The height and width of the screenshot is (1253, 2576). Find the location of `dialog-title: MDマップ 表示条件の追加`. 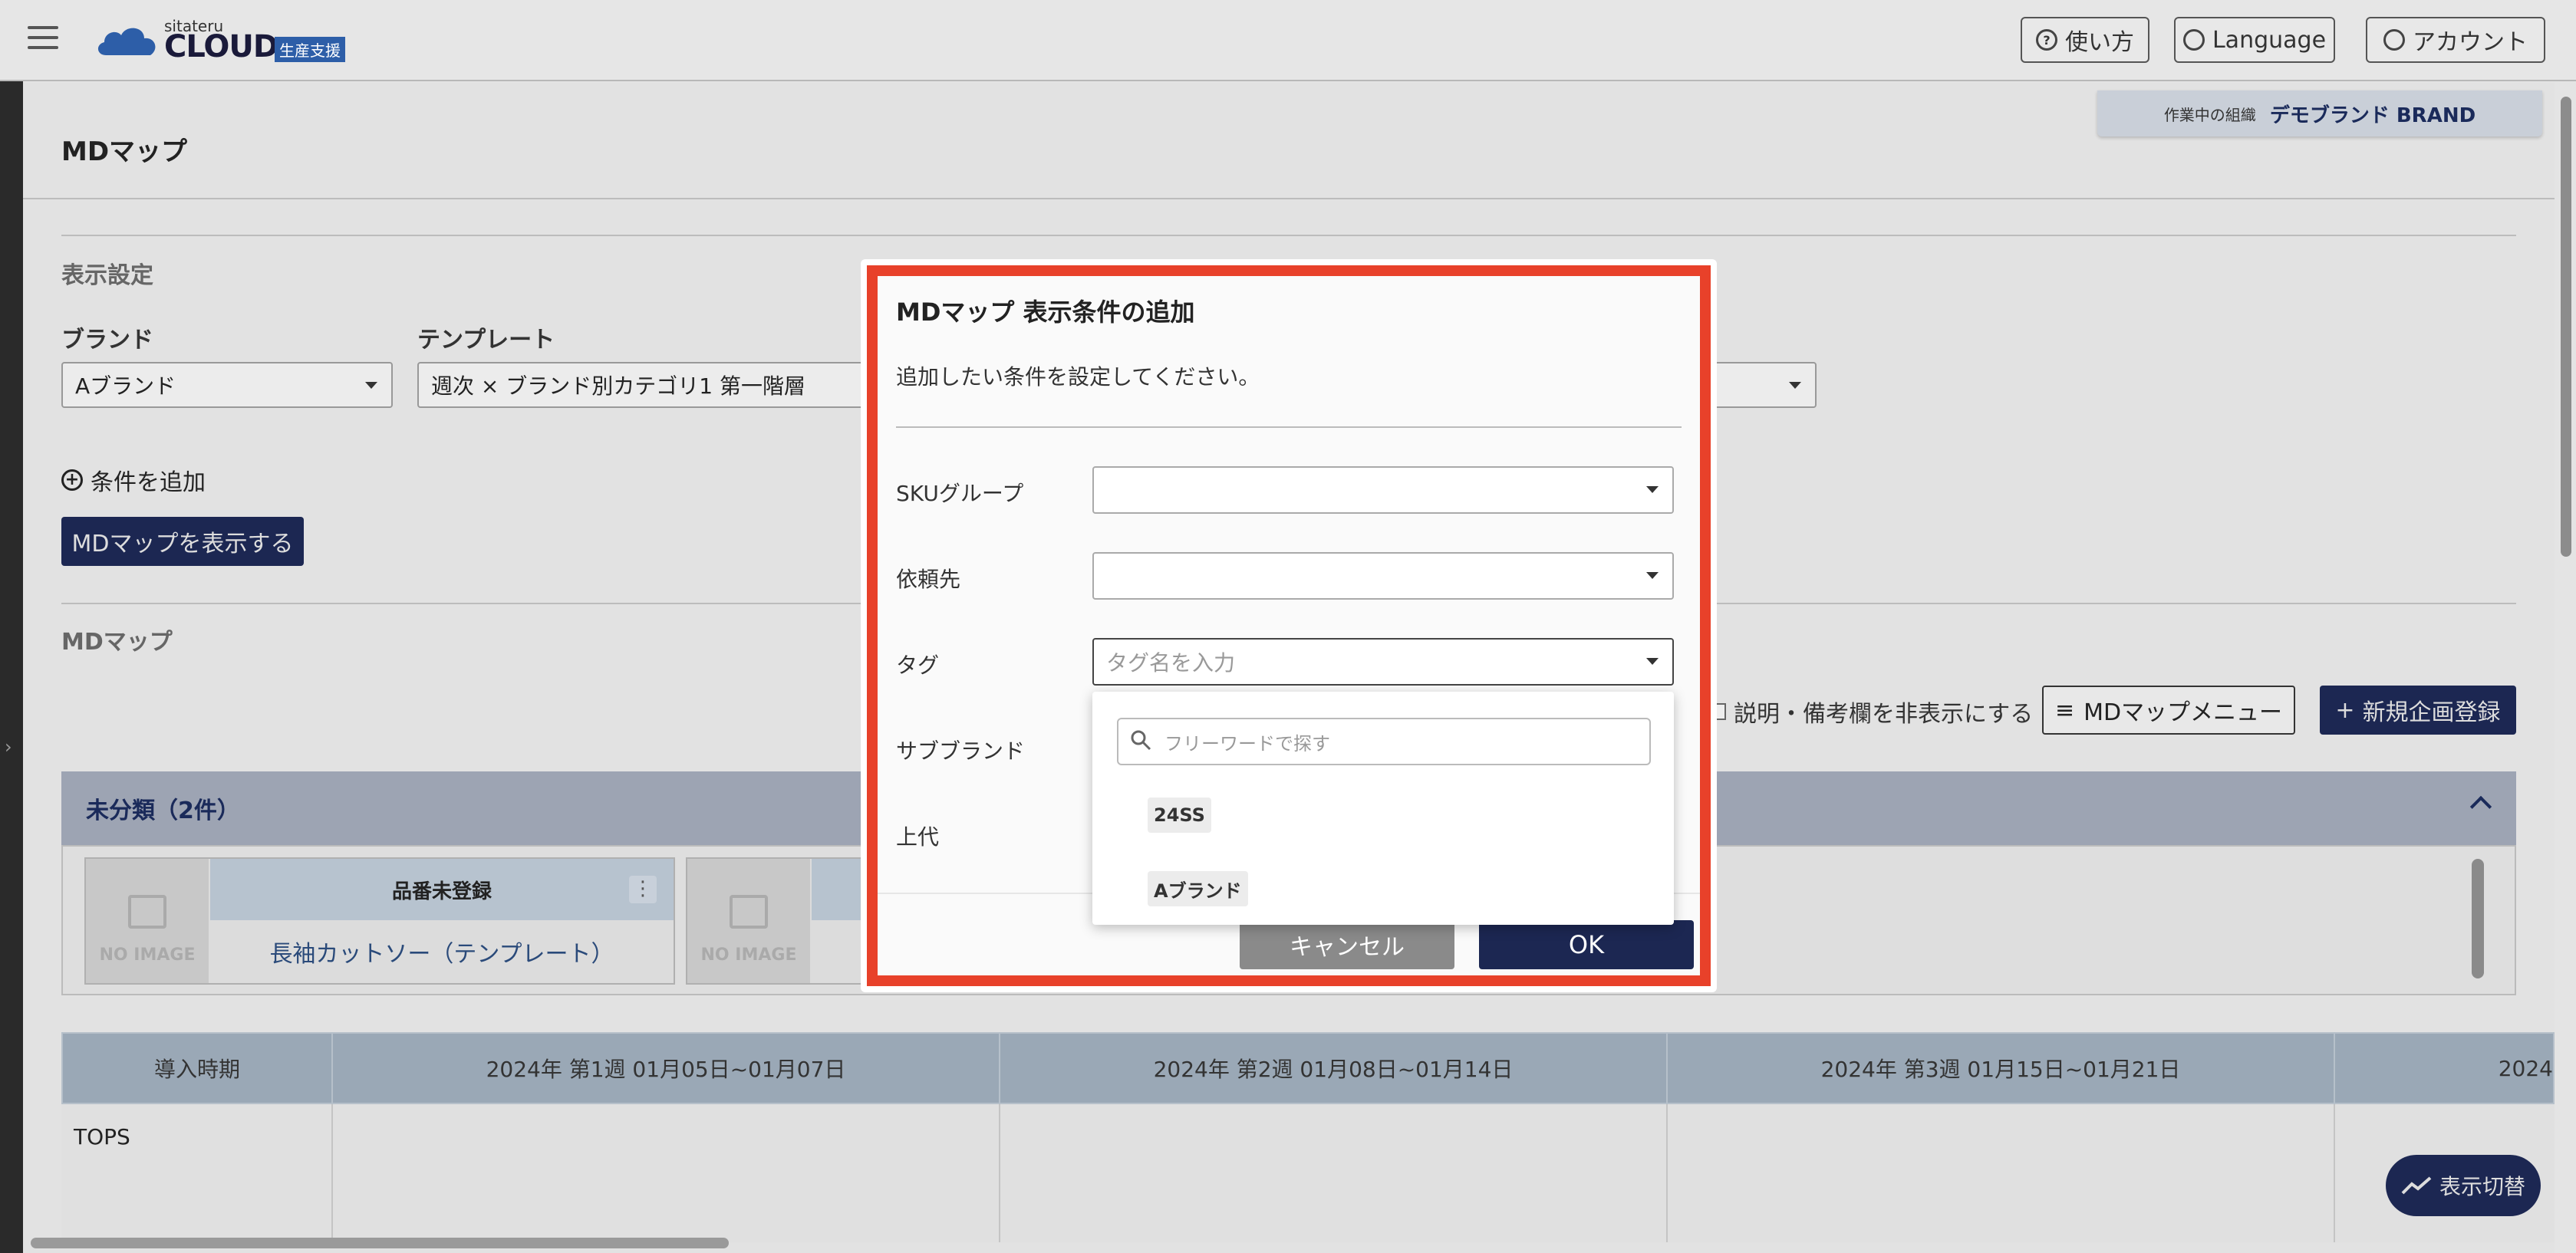

dialog-title: MDマップ 表示条件の追加 is located at coordinates (1045, 312).